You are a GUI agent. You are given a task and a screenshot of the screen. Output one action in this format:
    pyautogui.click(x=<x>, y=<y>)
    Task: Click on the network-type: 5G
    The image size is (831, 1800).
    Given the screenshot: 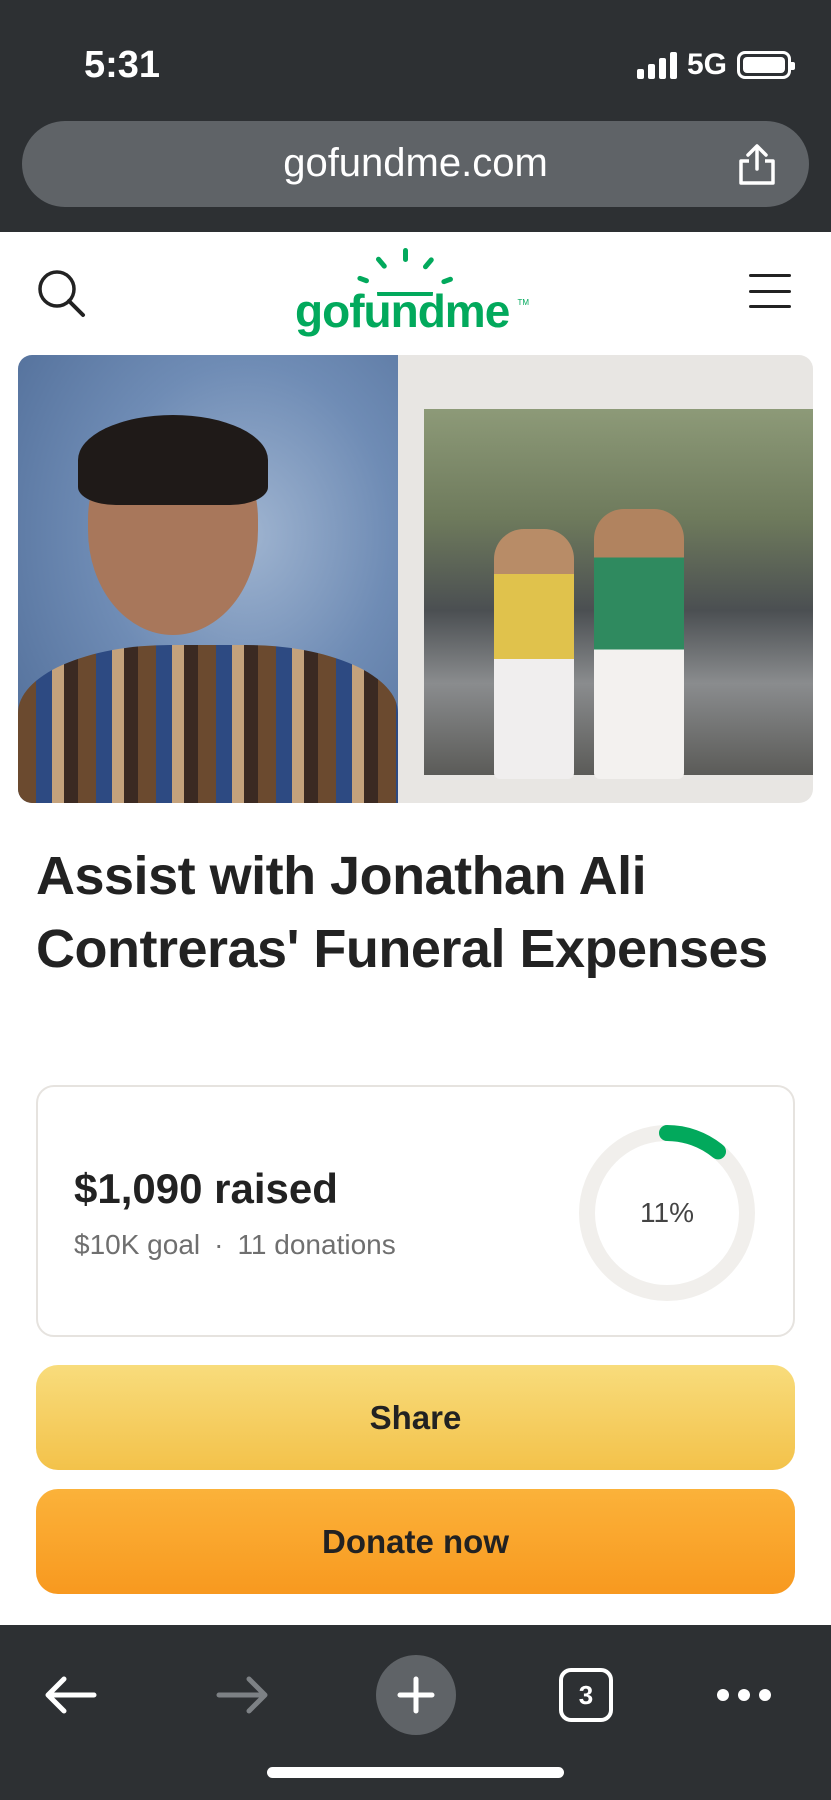 What is the action you would take?
    pyautogui.click(x=706, y=64)
    